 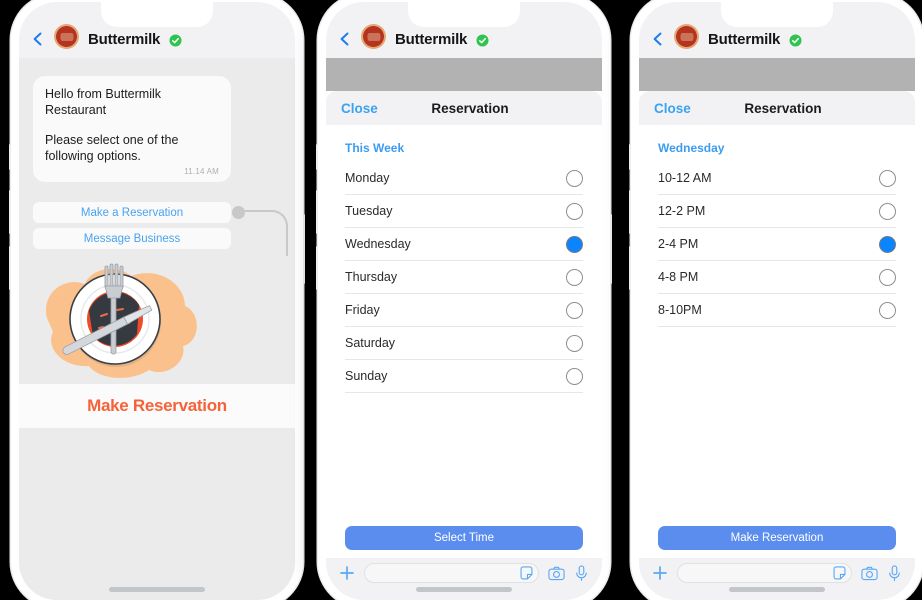 What do you see at coordinates (777, 589) in the screenshot?
I see `phone3-home-indicator` at bounding box center [777, 589].